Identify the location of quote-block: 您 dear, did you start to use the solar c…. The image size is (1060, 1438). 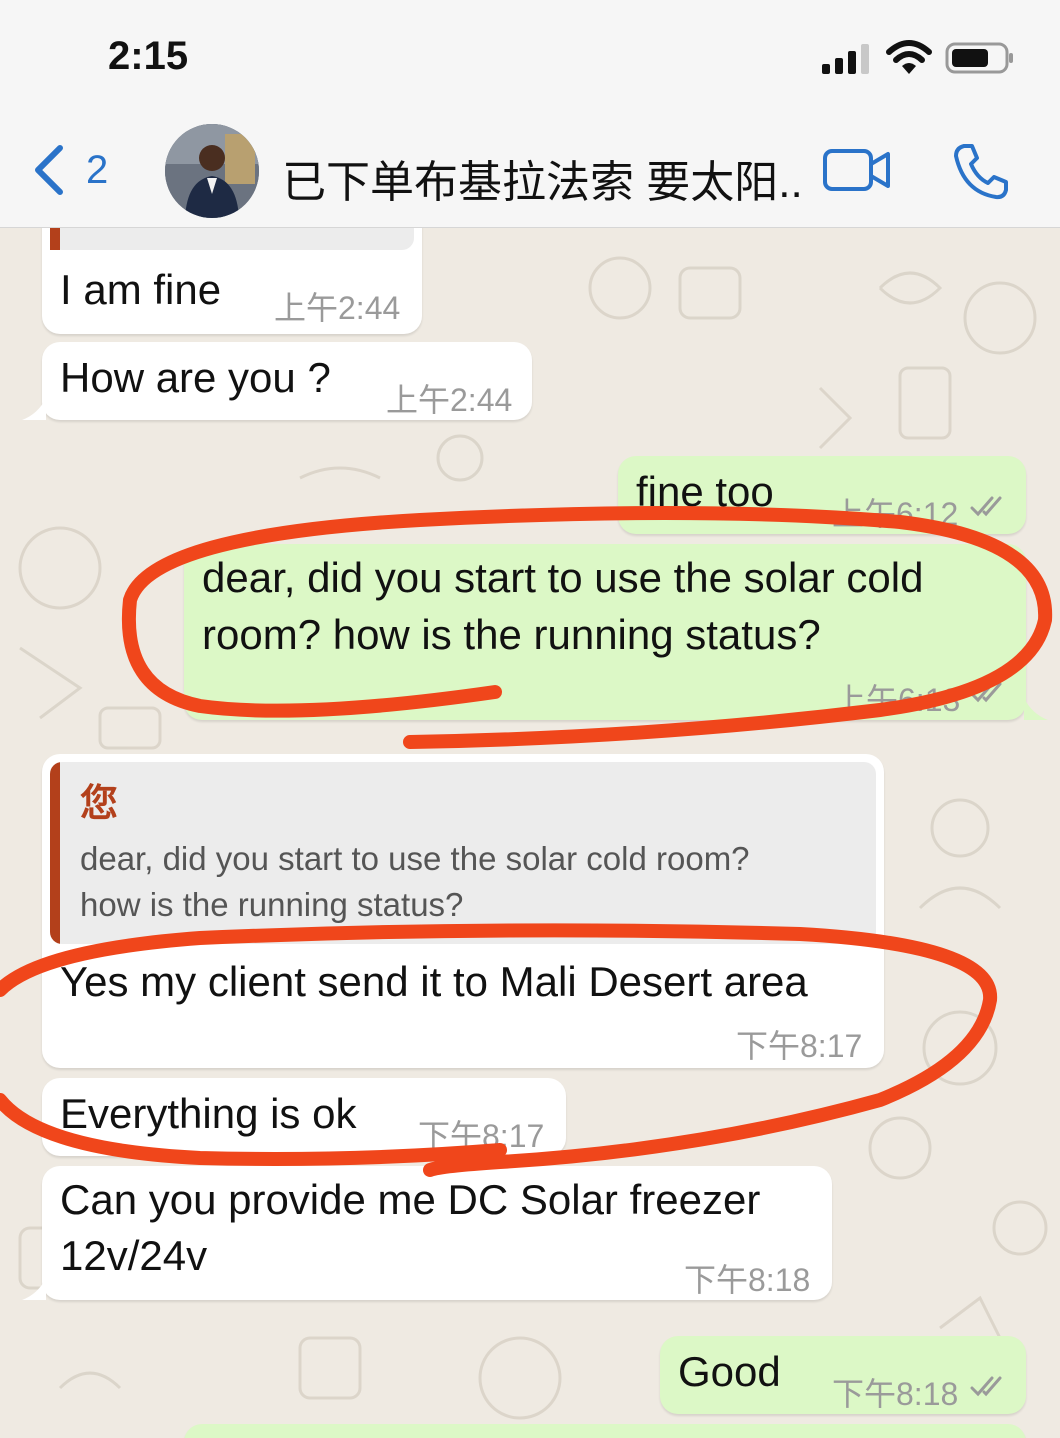
(463, 853).